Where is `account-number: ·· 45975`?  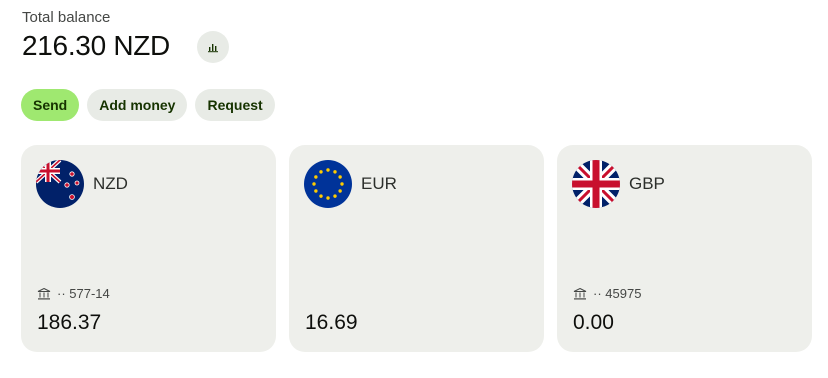 account-number: ·· 45975 is located at coordinates (617, 293).